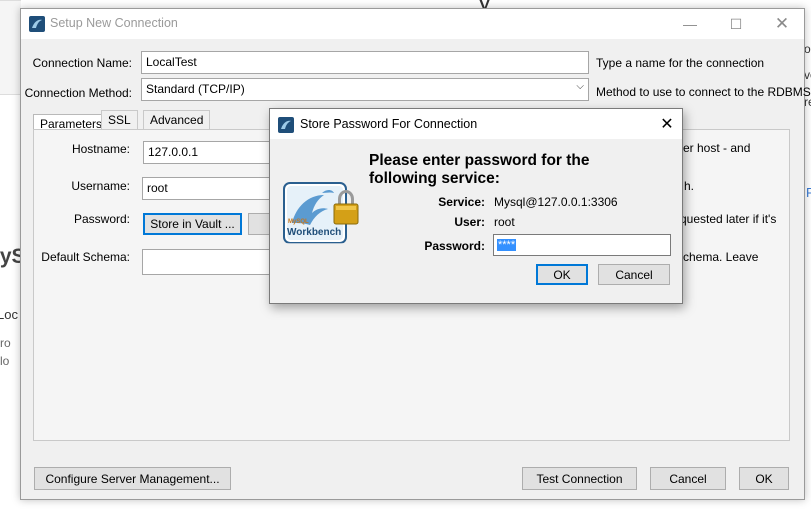  Describe the element at coordinates (807, 49) in the screenshot. I see `bg-right-fragment-1: o` at that location.